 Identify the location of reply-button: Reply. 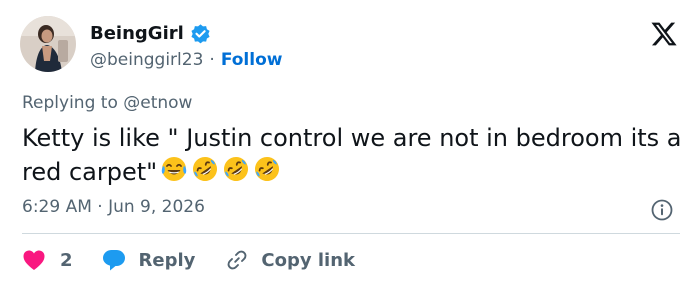
(148, 260).